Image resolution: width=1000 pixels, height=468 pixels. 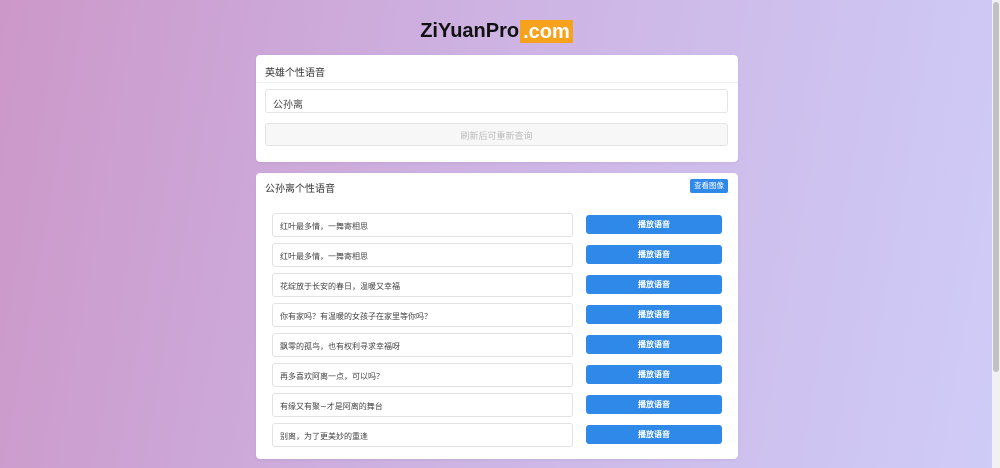 What do you see at coordinates (497, 69) in the screenshot?
I see `card-header: 英雄个性语音` at bounding box center [497, 69].